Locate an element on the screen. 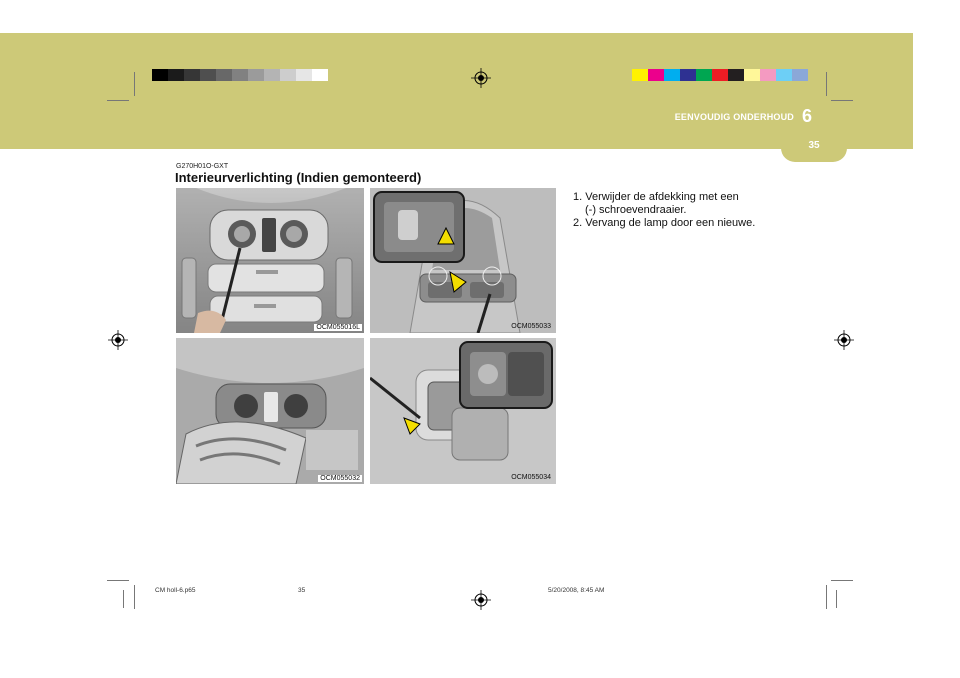 This screenshot has width=960, height=678. chapter-number: 6 is located at coordinates (806, 116).